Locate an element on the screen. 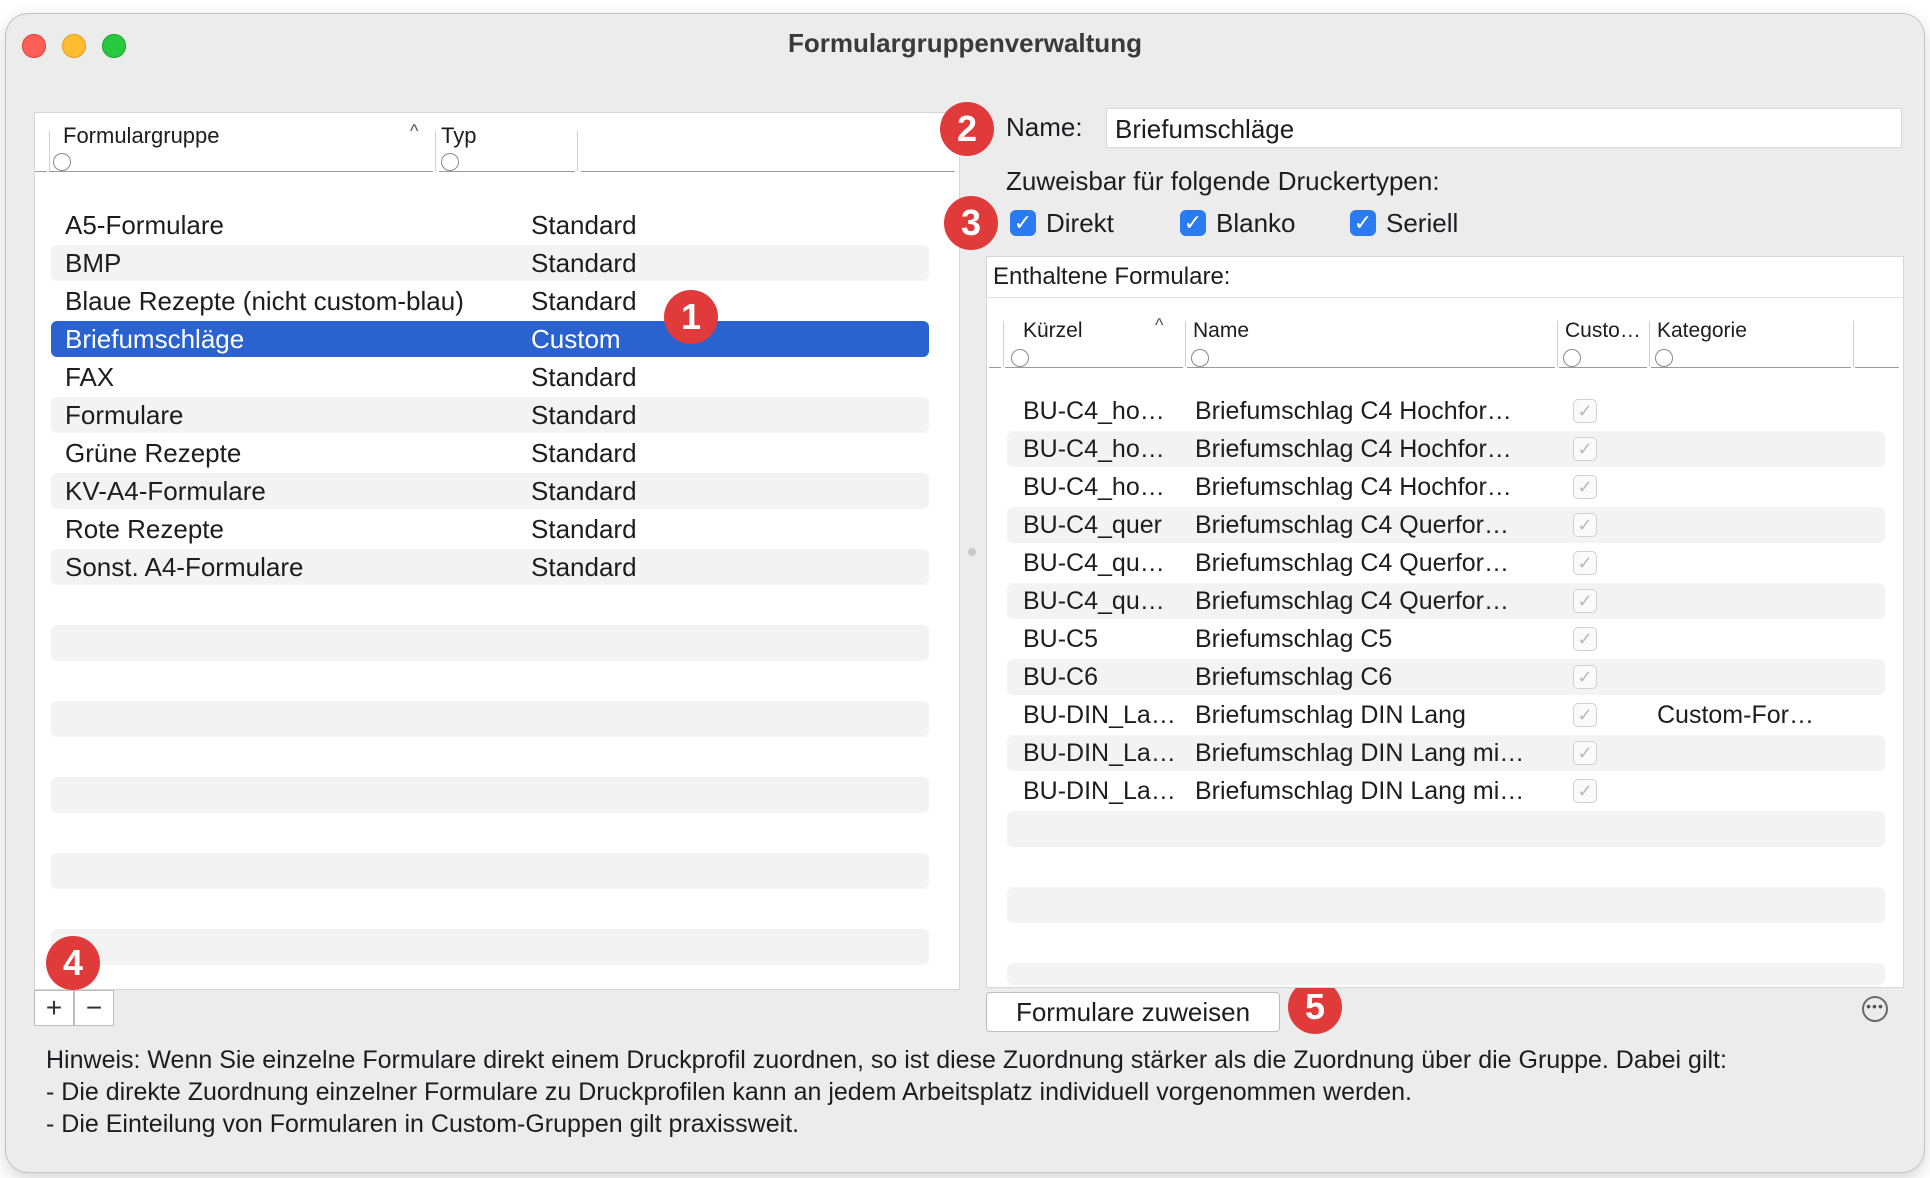 This screenshot has height=1178, width=1930. checkbox-seriell: ✓ is located at coordinates (1363, 223).